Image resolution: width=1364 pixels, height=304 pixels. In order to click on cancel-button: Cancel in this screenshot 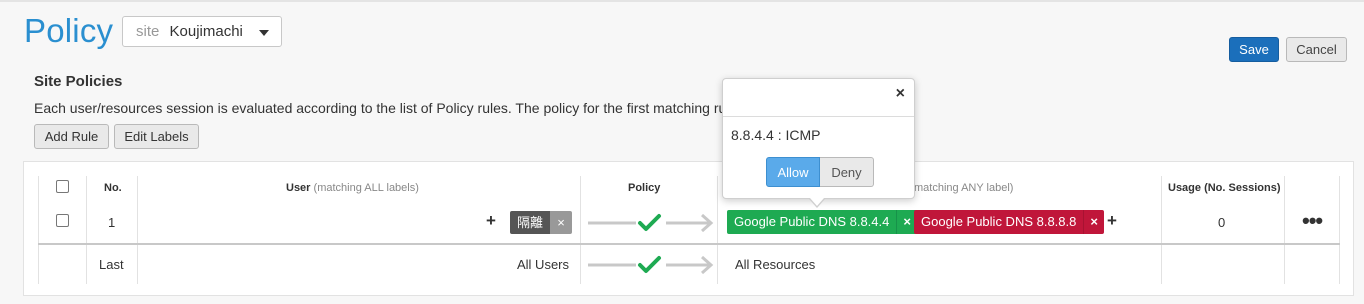, I will do `click(1316, 49)`.